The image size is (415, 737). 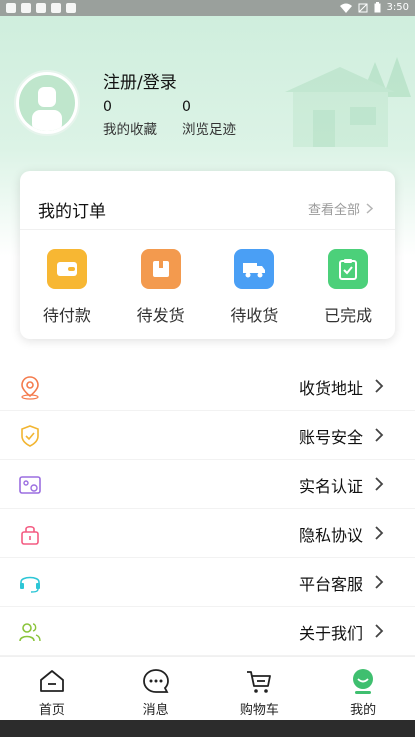 I want to click on order-pending-shipment: 待发货, so click(x=161, y=287).